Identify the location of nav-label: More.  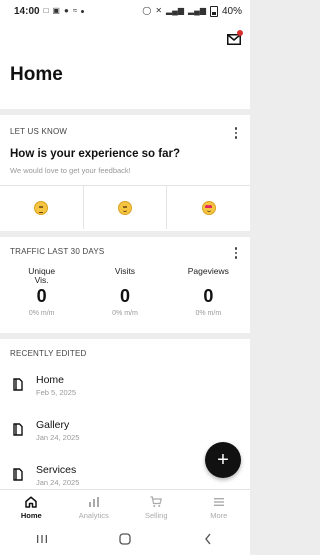
(219, 515).